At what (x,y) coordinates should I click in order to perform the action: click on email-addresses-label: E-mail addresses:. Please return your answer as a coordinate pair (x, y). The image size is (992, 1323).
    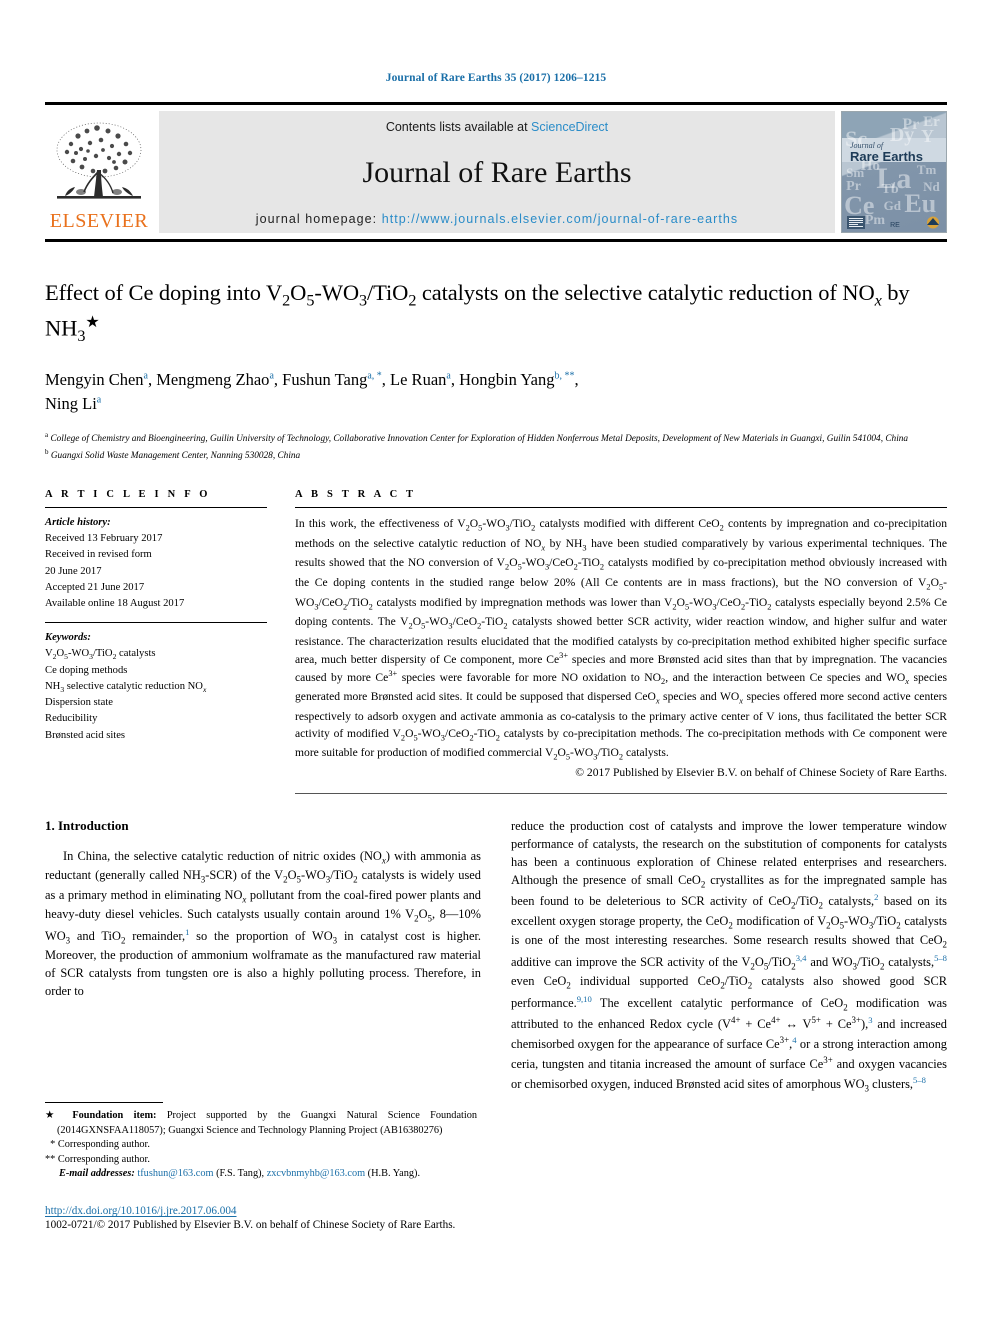
    Looking at the image, I should click on (97, 1174).